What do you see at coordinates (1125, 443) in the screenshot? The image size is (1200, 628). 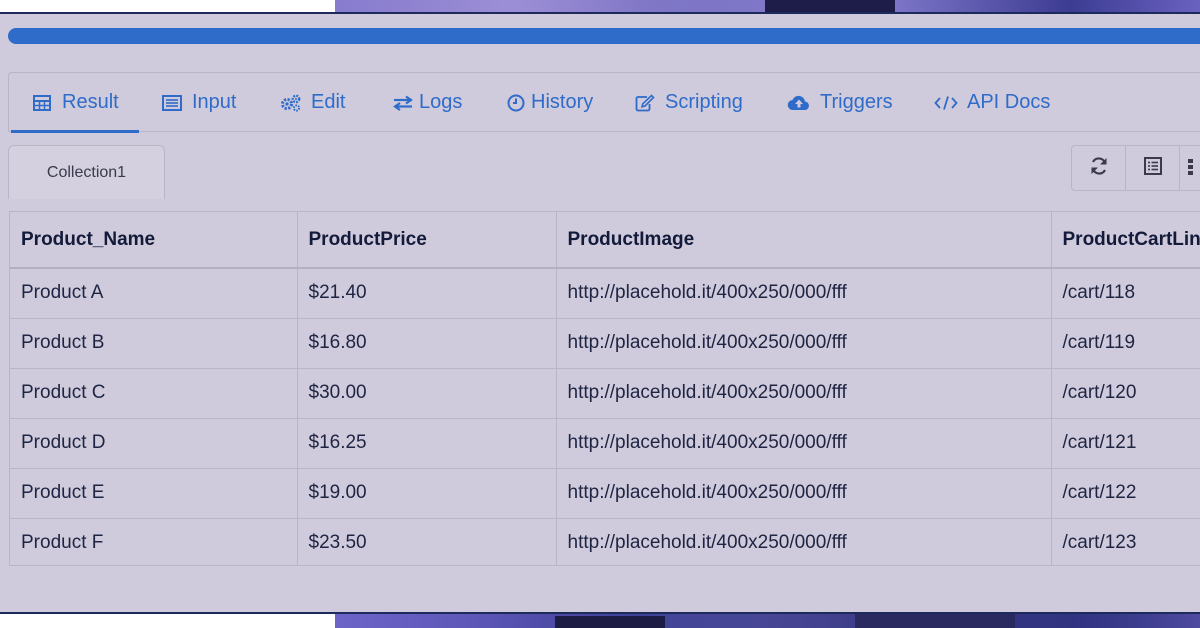 I see `table-cell: /cart/121` at bounding box center [1125, 443].